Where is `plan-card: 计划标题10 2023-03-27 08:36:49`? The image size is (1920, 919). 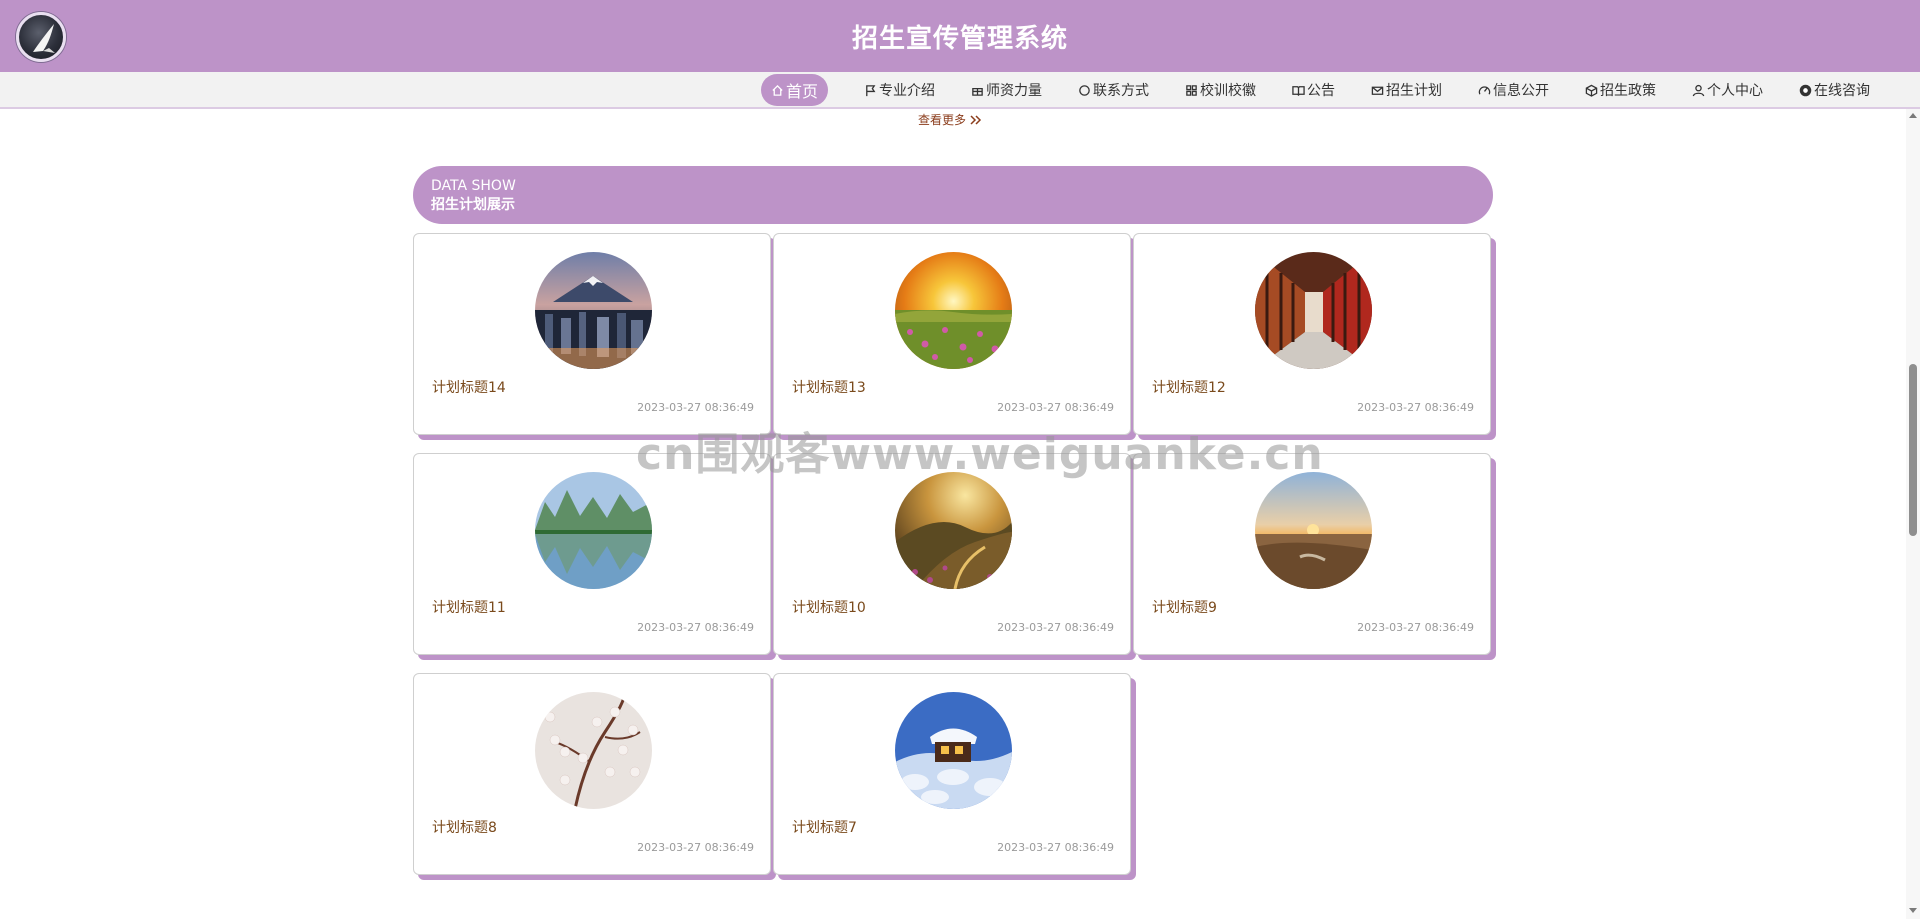 plan-card: 计划标题10 2023-03-27 08:36:49 is located at coordinates (952, 554).